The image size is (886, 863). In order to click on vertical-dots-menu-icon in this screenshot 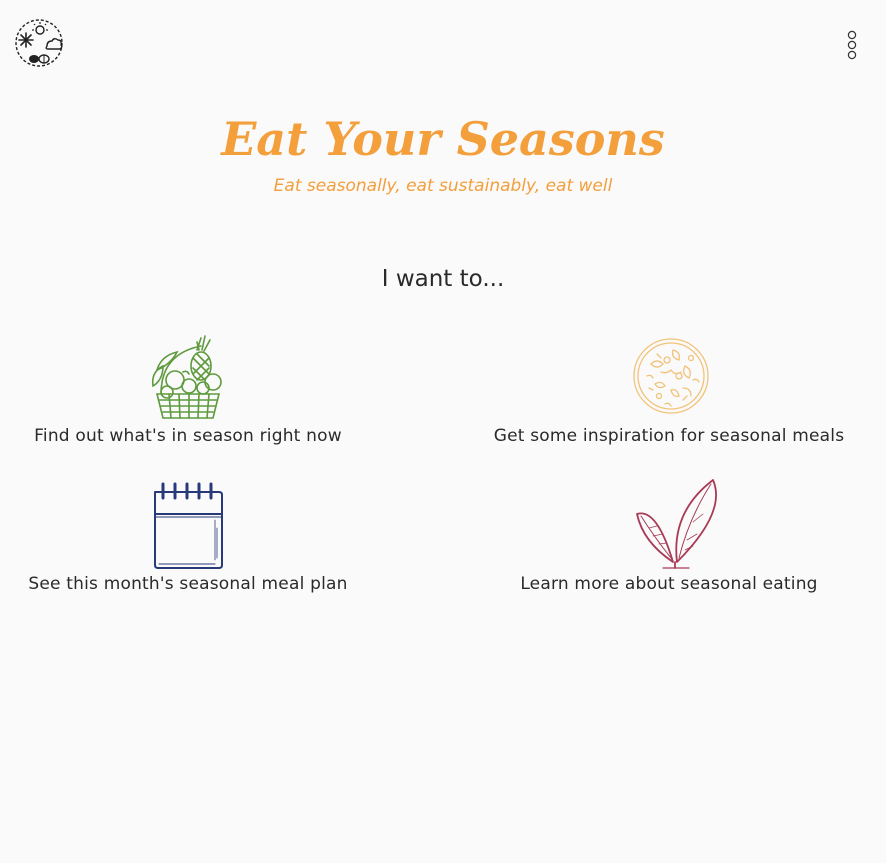, I will do `click(852, 47)`.